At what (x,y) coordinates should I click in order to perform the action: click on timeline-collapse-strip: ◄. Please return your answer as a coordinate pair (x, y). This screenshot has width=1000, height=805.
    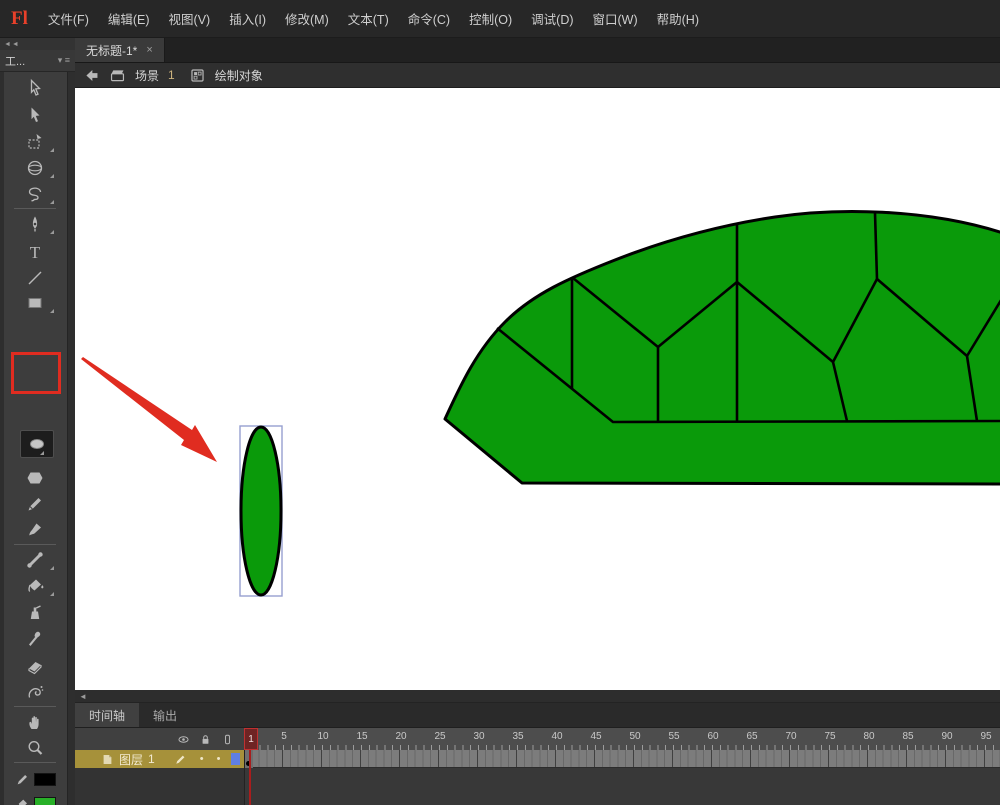
    Looking at the image, I should click on (537, 696).